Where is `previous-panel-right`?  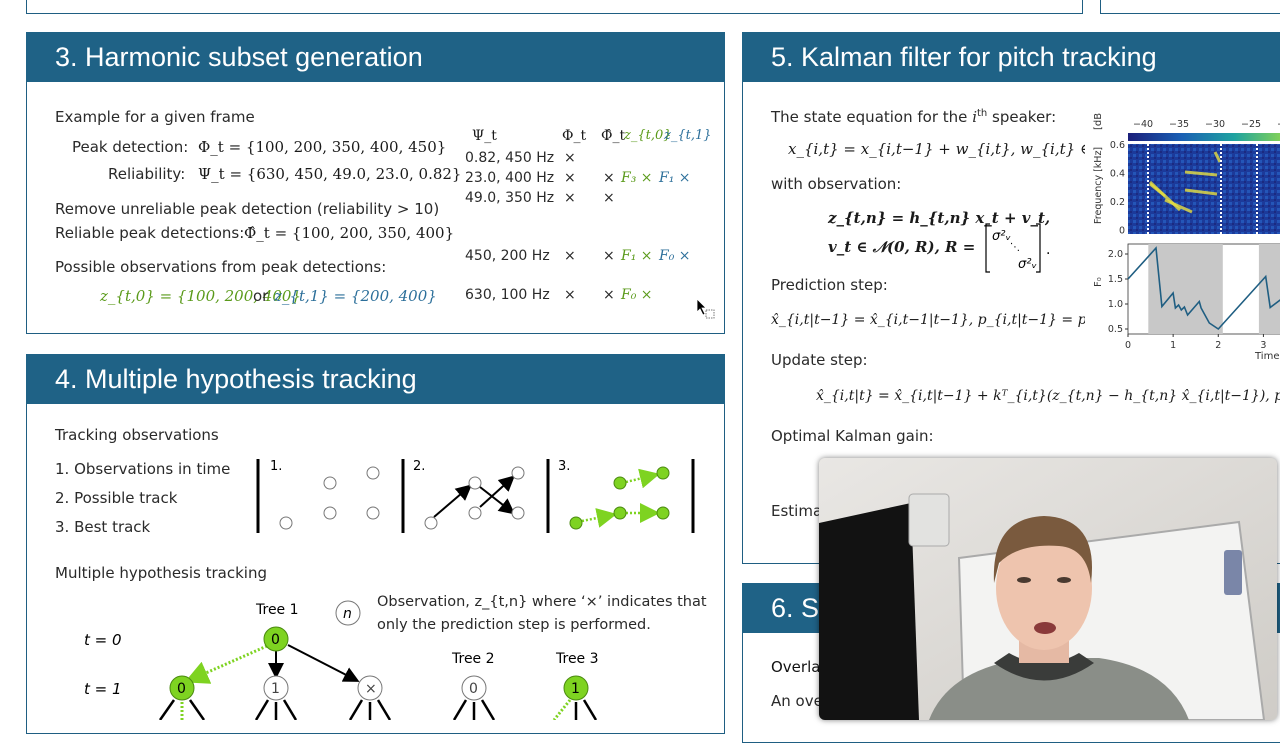
previous-panel-right is located at coordinates (1190, 7).